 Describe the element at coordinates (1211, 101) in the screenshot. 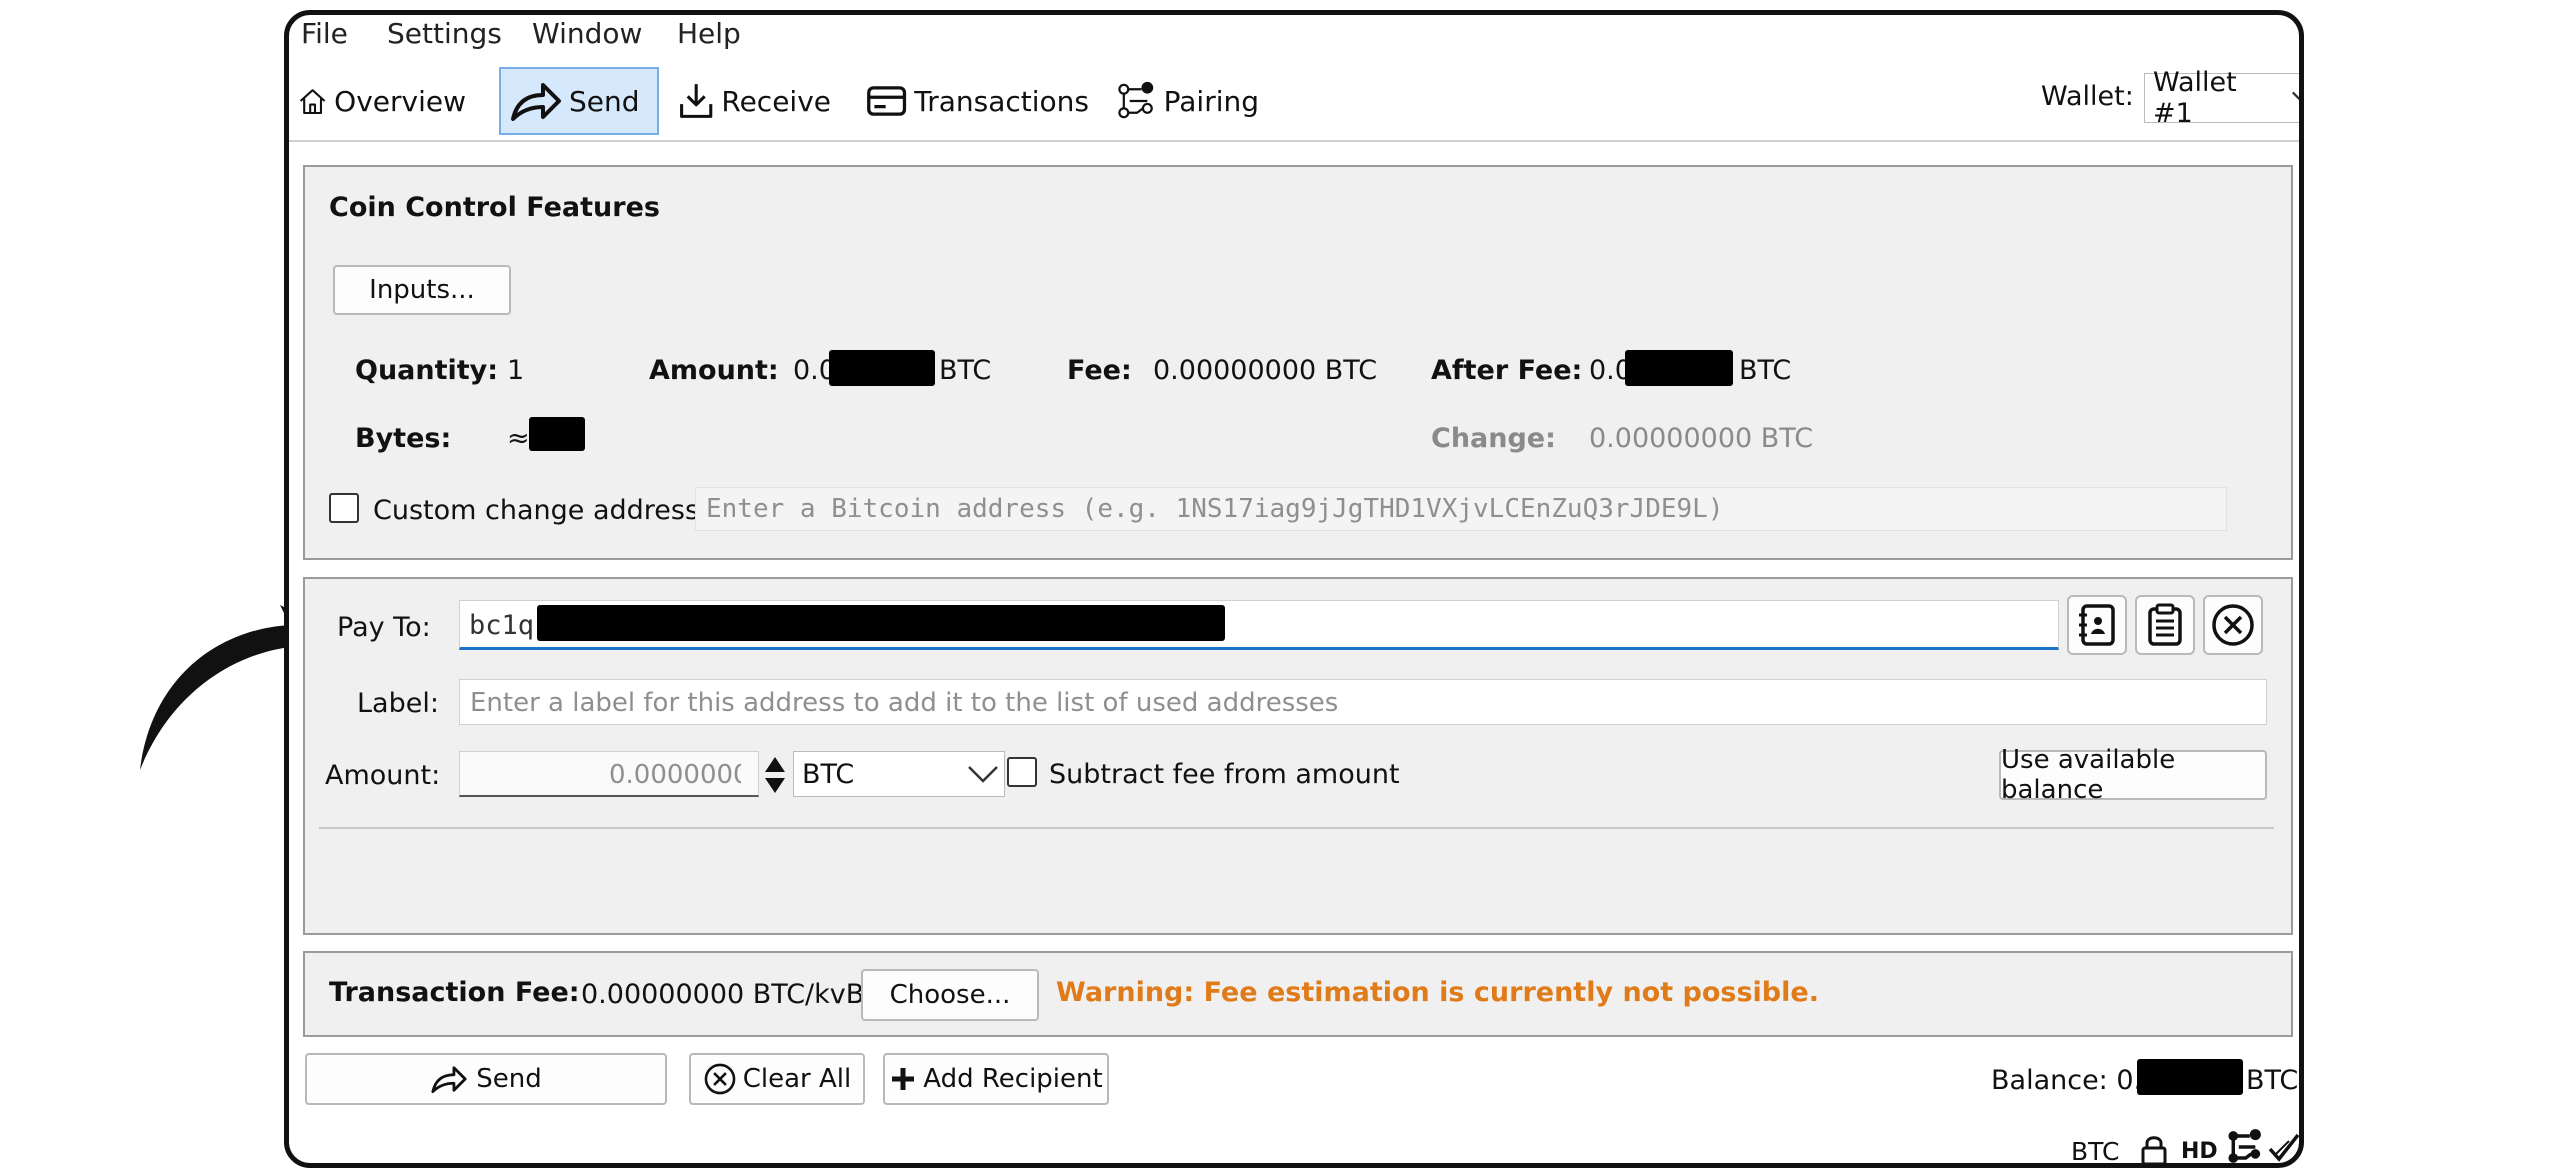

I see `tab-pairing-label: Pairing` at that location.